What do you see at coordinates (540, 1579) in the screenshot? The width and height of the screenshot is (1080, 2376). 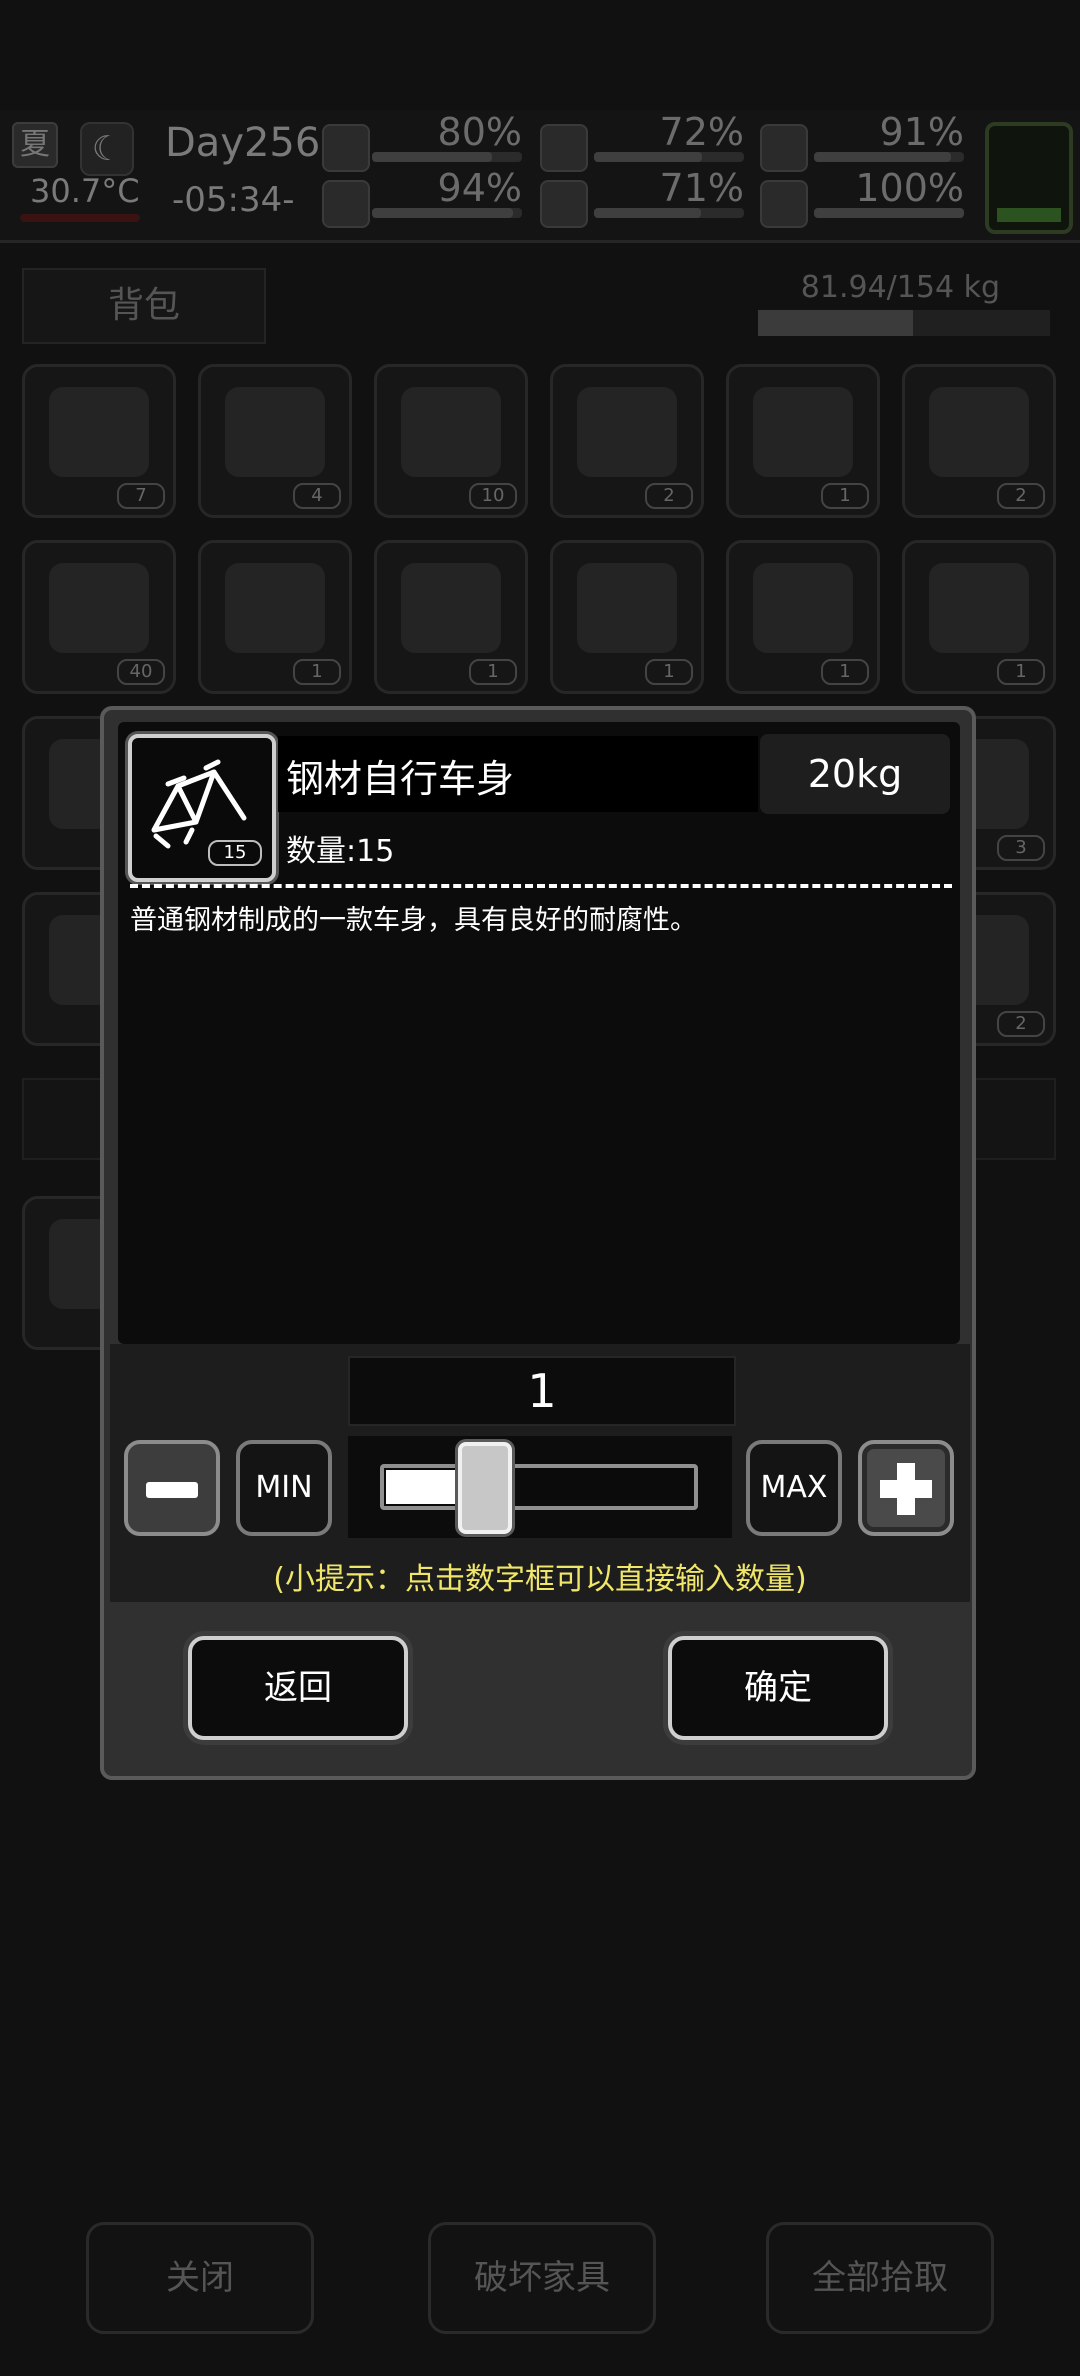 I see `input-hint: (小提示：点击数字框可以直接输入数量)` at bounding box center [540, 1579].